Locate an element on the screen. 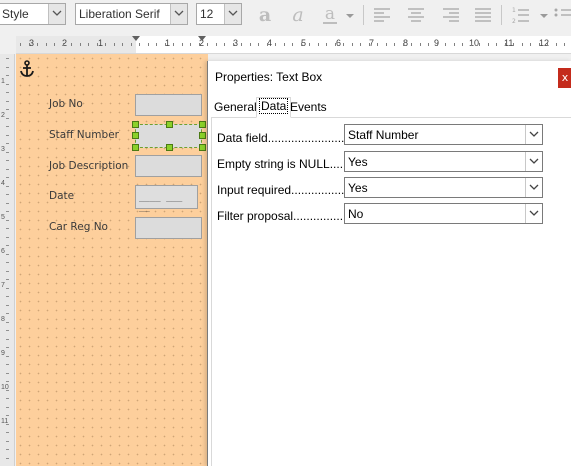 This screenshot has height=466, width=571. filter-proposal-select: No is located at coordinates (443, 213).